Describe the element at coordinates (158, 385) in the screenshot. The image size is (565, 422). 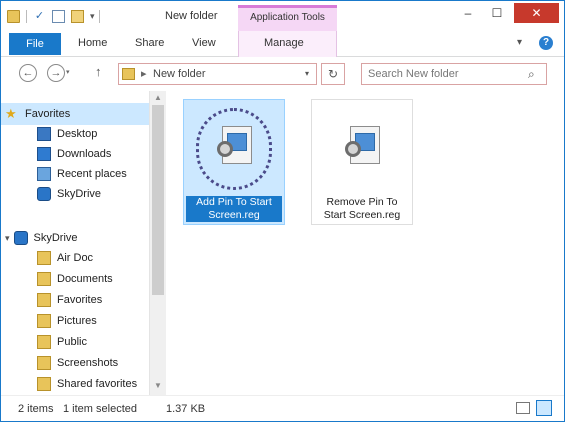
I see `scroll-down-icon: ▼` at that location.